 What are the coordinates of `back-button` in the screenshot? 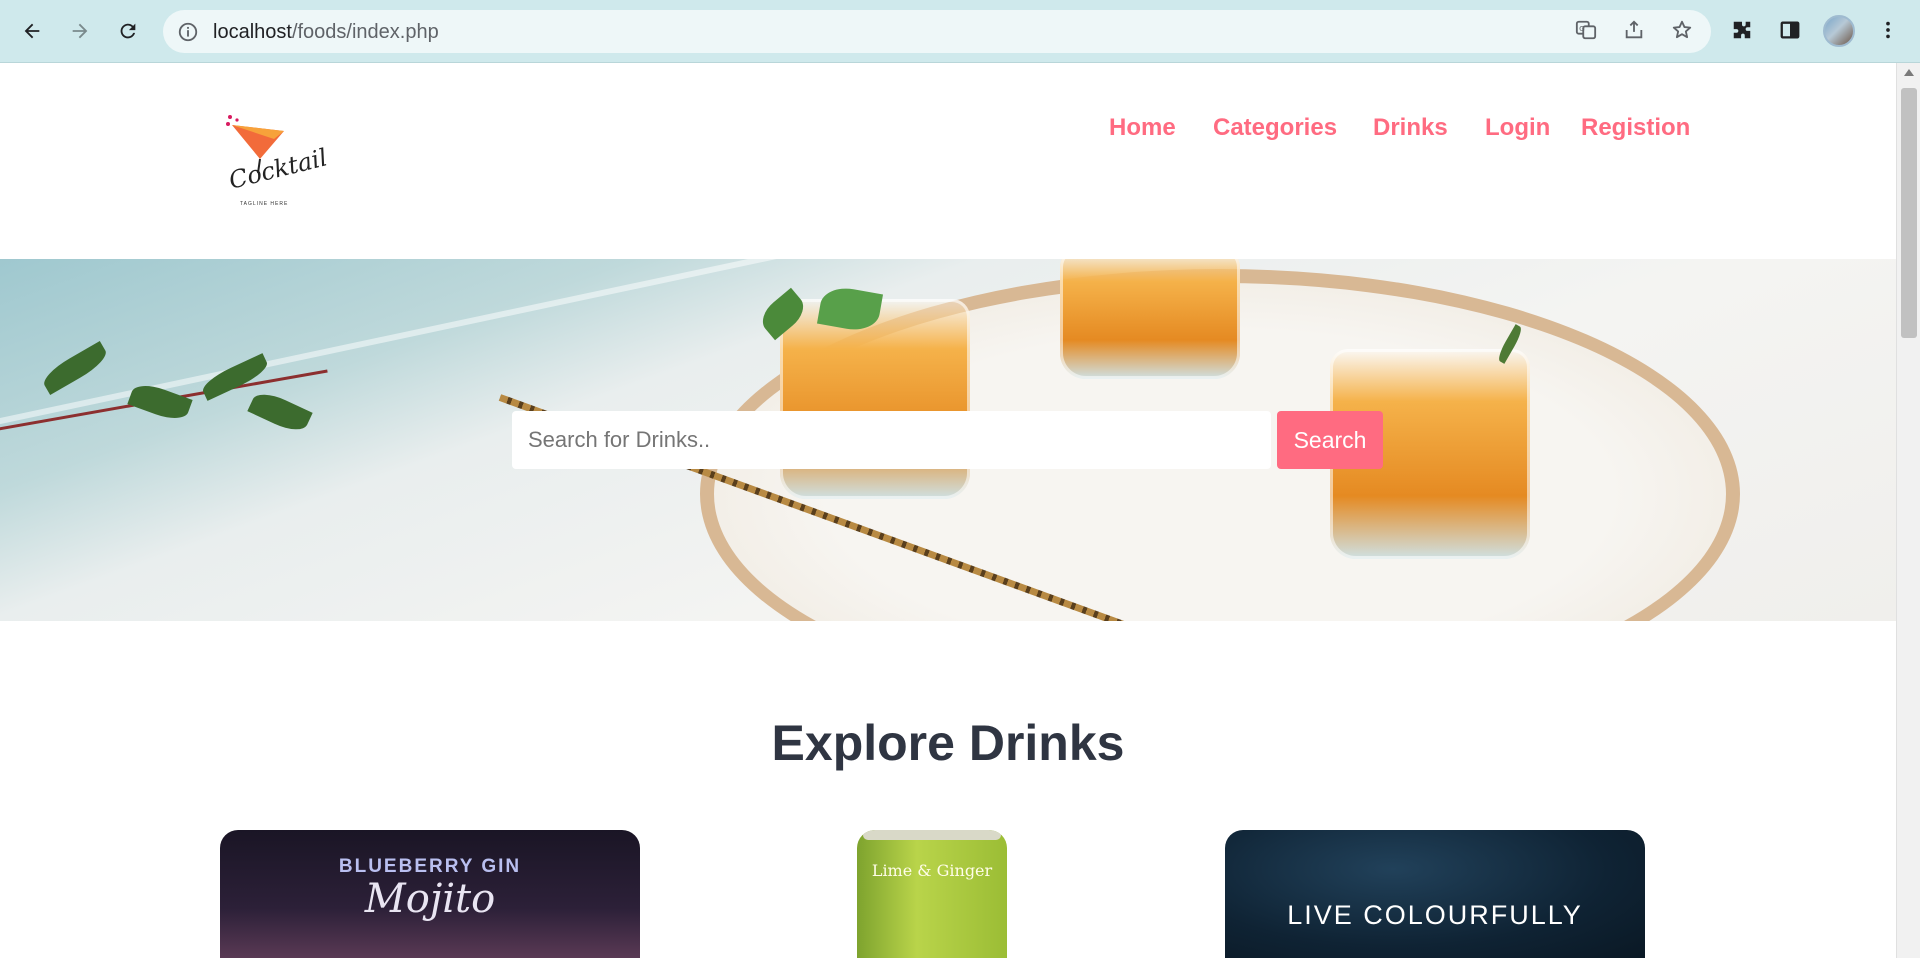 It's located at (32, 31).